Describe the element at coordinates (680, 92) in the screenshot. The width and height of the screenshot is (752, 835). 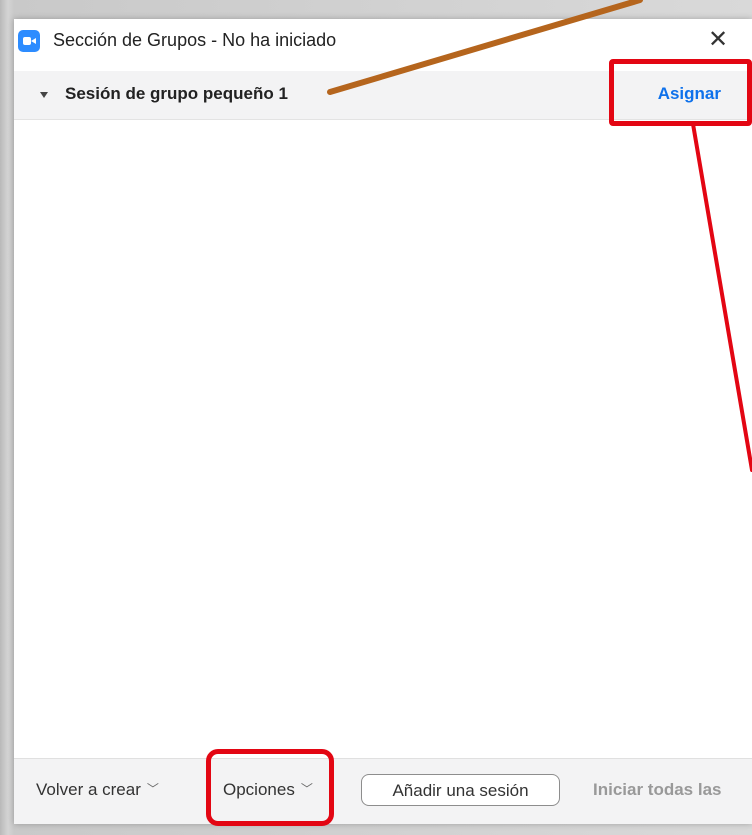
I see `annotation-highlight-assign` at that location.